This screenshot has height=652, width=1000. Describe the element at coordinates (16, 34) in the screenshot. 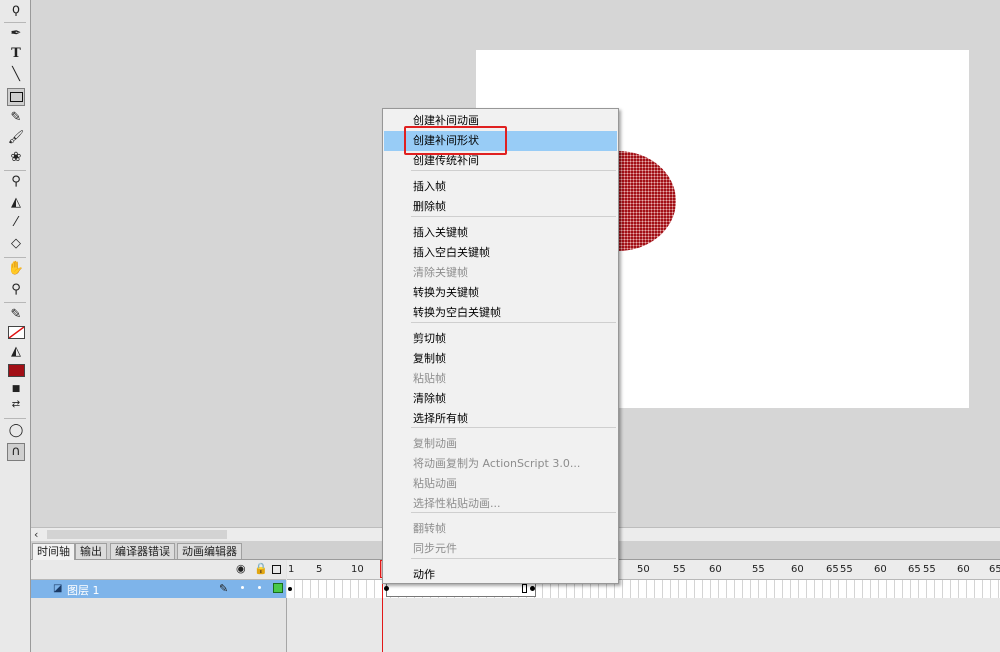

I see `pen-icon: ✒` at that location.